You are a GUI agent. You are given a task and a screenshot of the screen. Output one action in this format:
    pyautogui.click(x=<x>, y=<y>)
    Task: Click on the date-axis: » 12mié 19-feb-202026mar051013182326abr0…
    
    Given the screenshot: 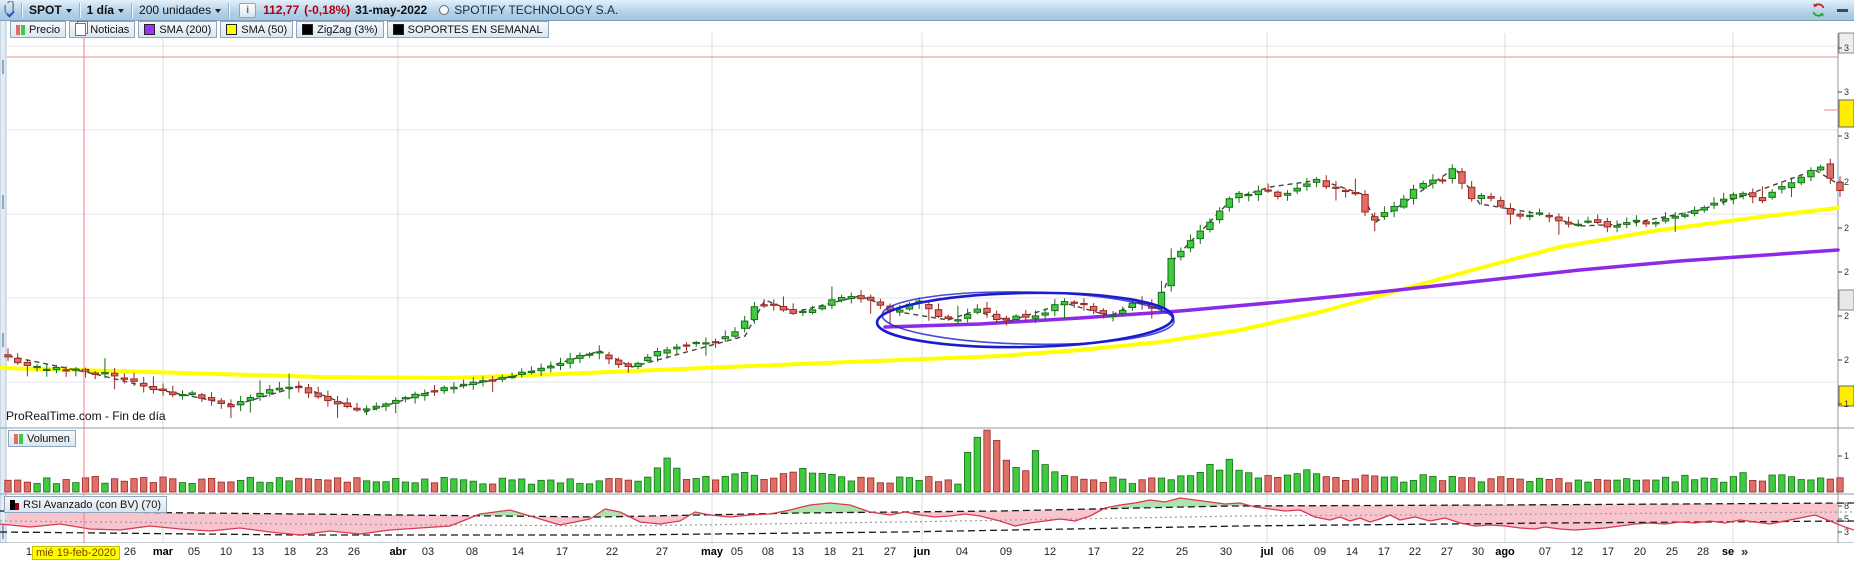 What is the action you would take?
    pyautogui.click(x=927, y=552)
    